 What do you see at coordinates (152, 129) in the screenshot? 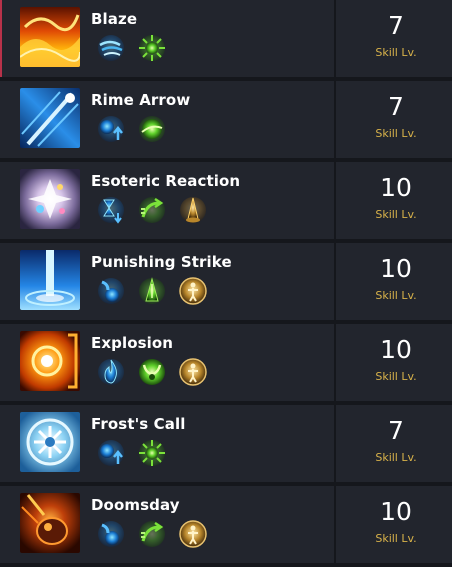
I see `green-orb-icon` at bounding box center [152, 129].